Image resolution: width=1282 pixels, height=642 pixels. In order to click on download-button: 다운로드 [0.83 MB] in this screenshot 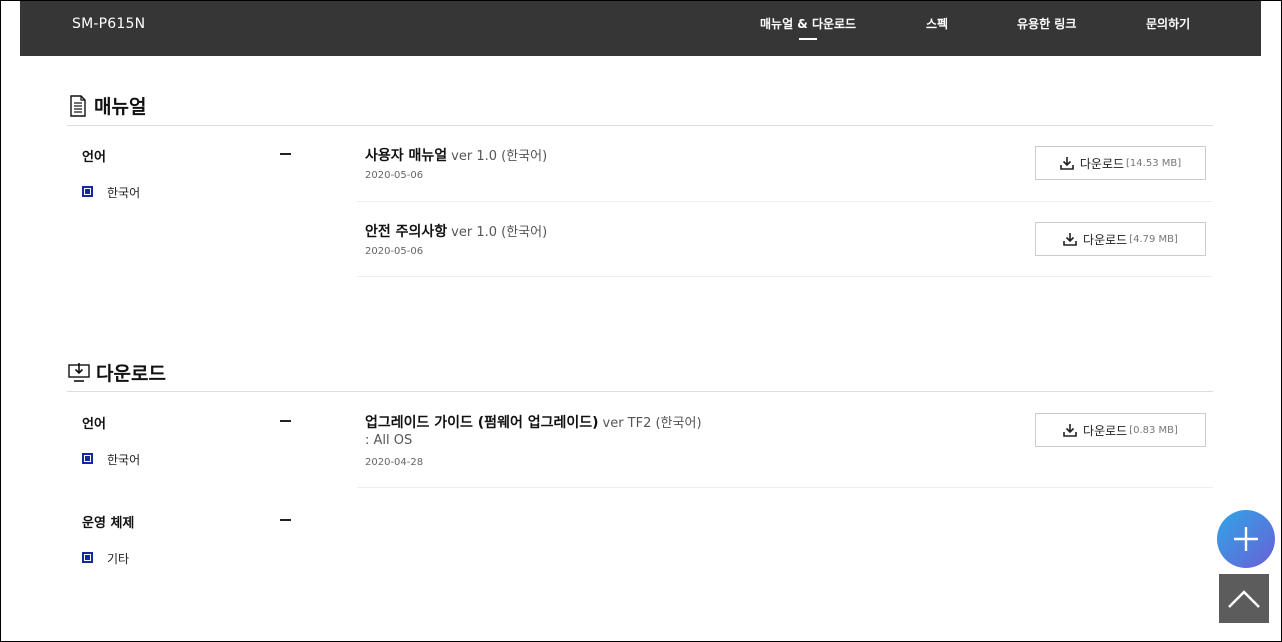, I will do `click(1120, 430)`.